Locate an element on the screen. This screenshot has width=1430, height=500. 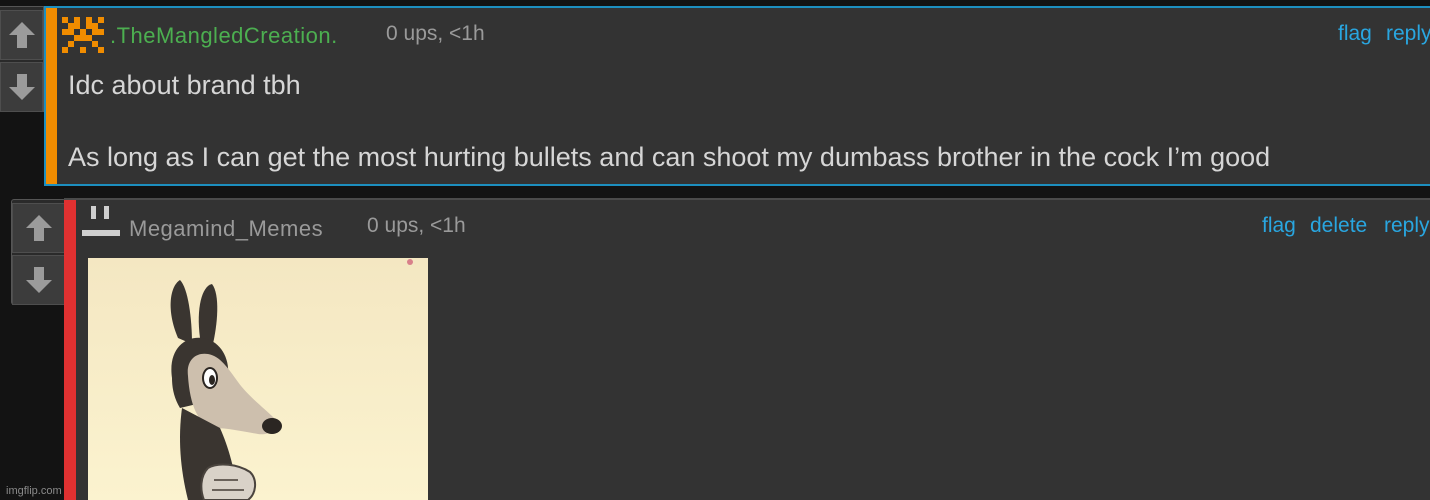
comment-text-line: Idc about brand tbh is located at coordinates (184, 85).